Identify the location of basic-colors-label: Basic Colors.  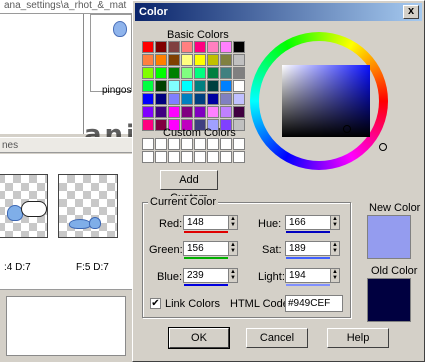
(198, 35).